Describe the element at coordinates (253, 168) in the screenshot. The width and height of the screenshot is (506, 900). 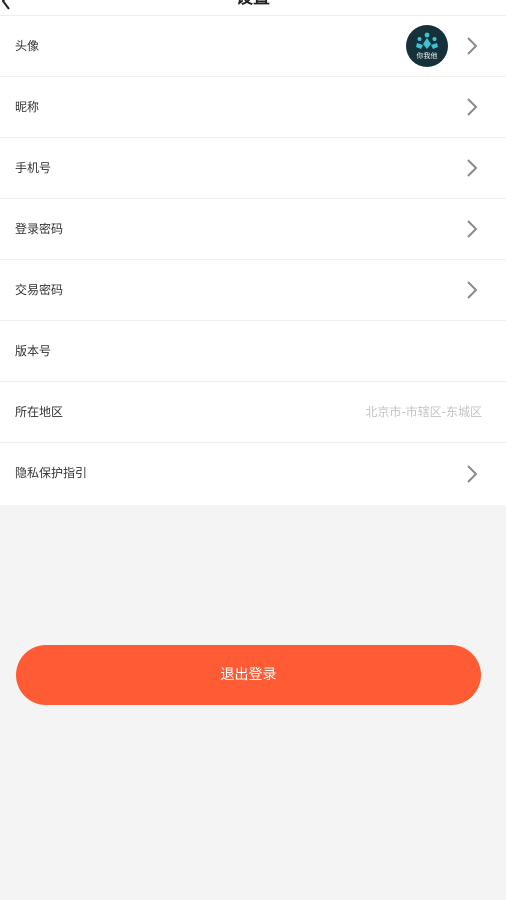
I see `settings-row-phone: 手机号` at that location.